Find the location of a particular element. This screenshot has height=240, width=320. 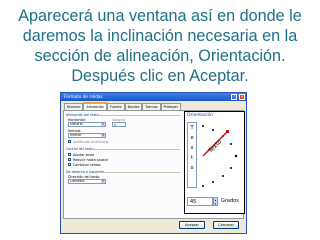

tab-numero: Número is located at coordinates (74, 106).